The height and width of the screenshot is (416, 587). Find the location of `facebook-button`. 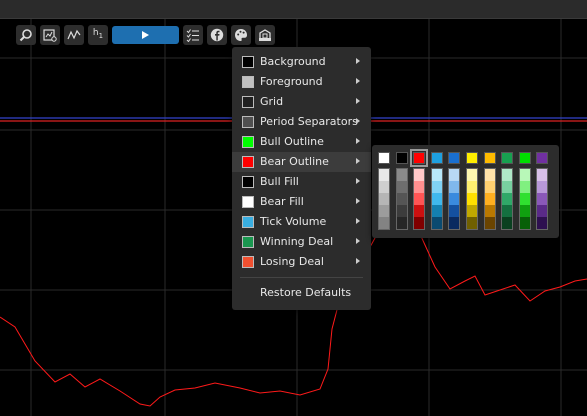

facebook-button is located at coordinates (217, 35).